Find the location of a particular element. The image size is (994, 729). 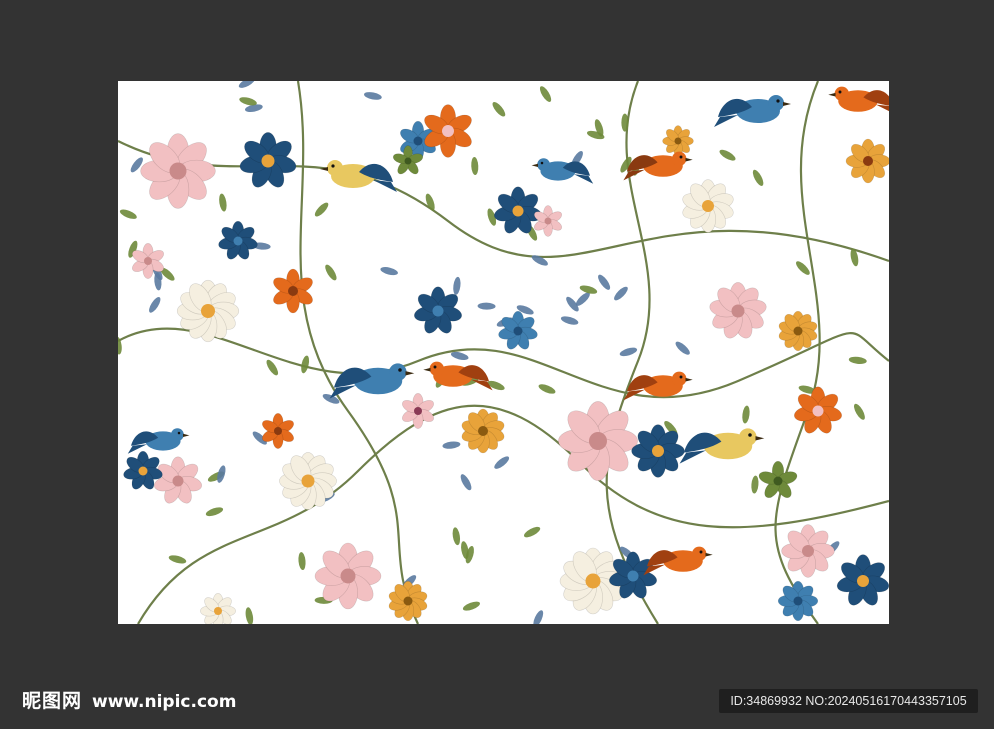

image-id-badge: ID:34869932 NO:20240516170443357105 is located at coordinates (848, 701).